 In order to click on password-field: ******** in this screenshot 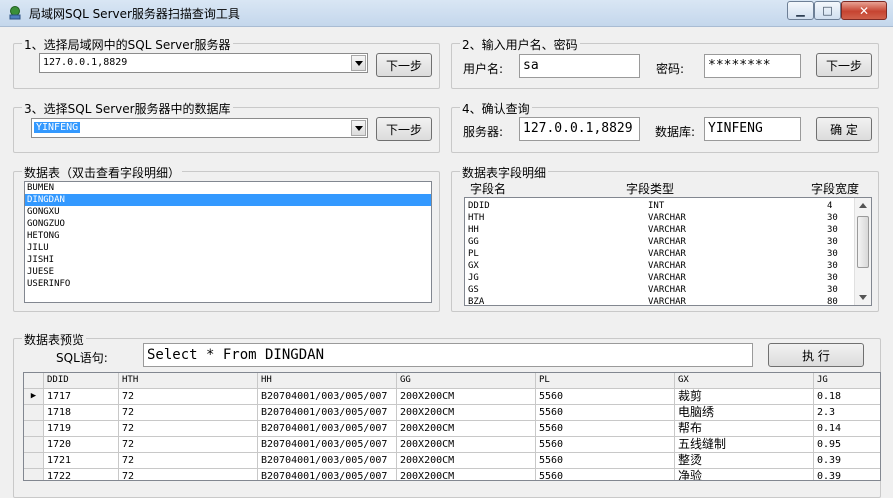, I will do `click(752, 66)`.